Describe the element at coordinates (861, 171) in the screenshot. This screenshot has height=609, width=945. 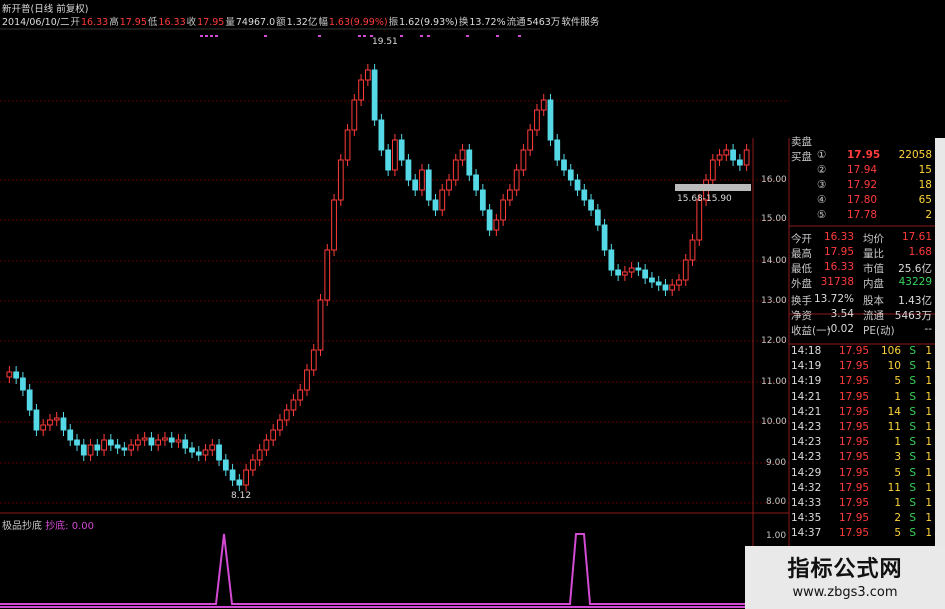
I see `bid-row: ② 17.94 15` at that location.